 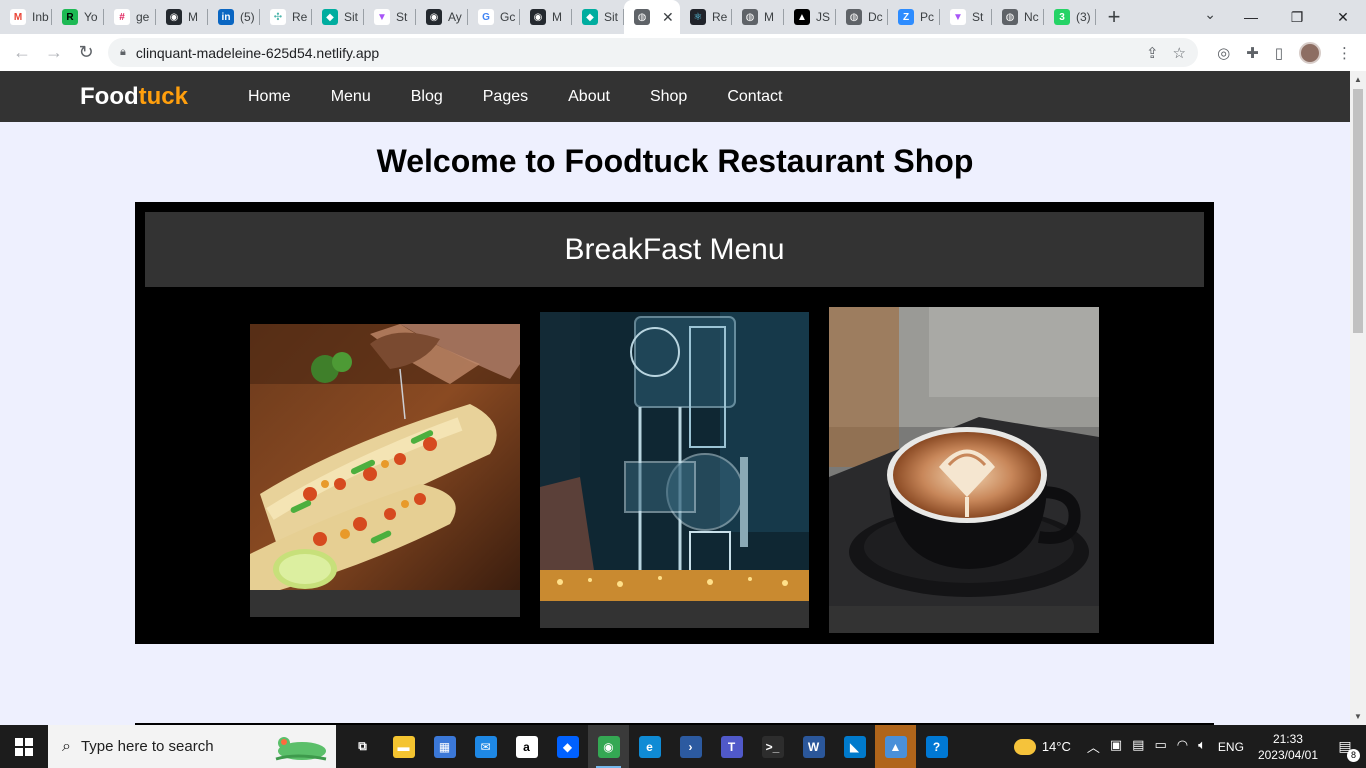 I want to click on taskbar-app-amazon: a, so click(x=526, y=746).